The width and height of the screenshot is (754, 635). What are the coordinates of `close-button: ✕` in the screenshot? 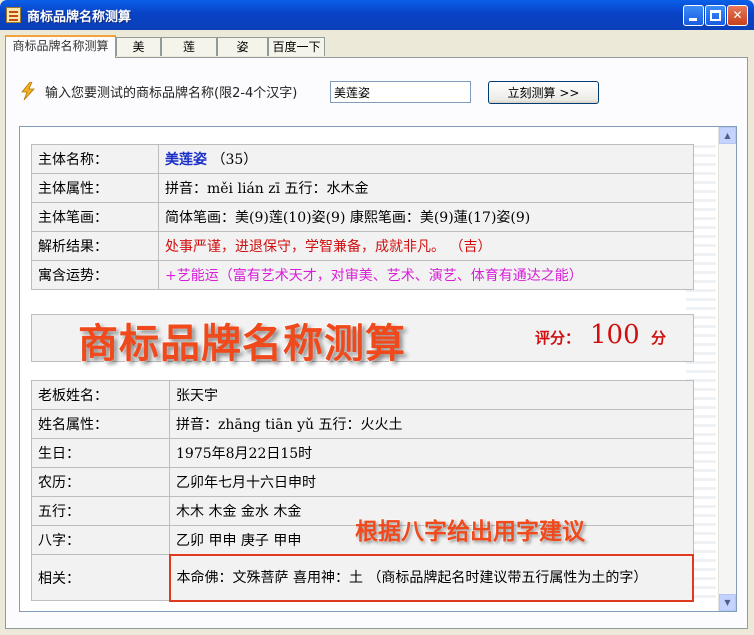 It's located at (737, 15).